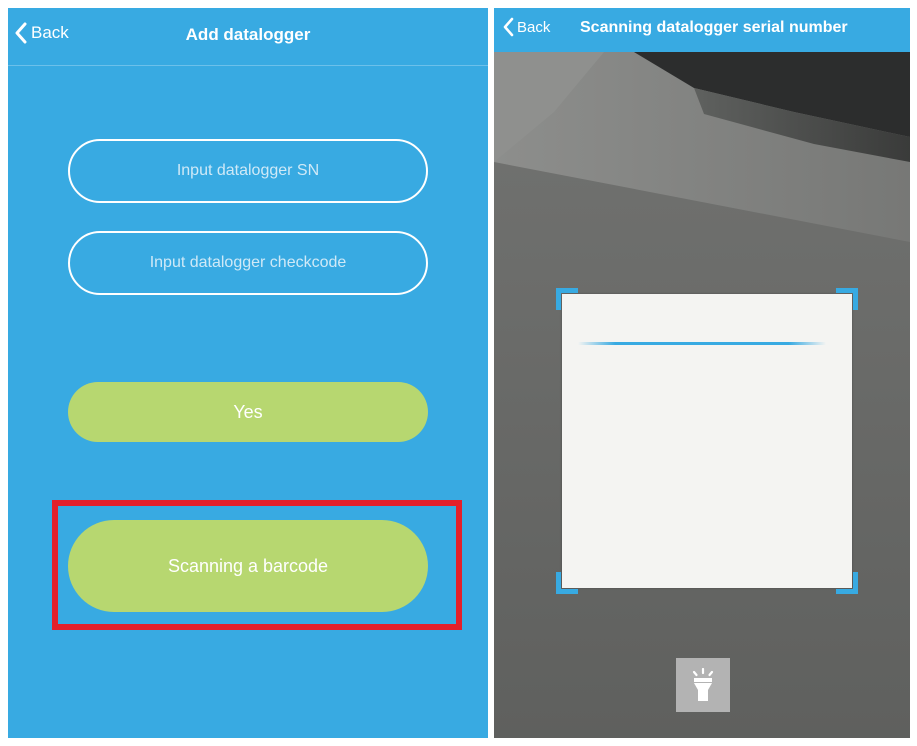 The height and width of the screenshot is (746, 917). I want to click on datalogger-sn-input, so click(248, 171).